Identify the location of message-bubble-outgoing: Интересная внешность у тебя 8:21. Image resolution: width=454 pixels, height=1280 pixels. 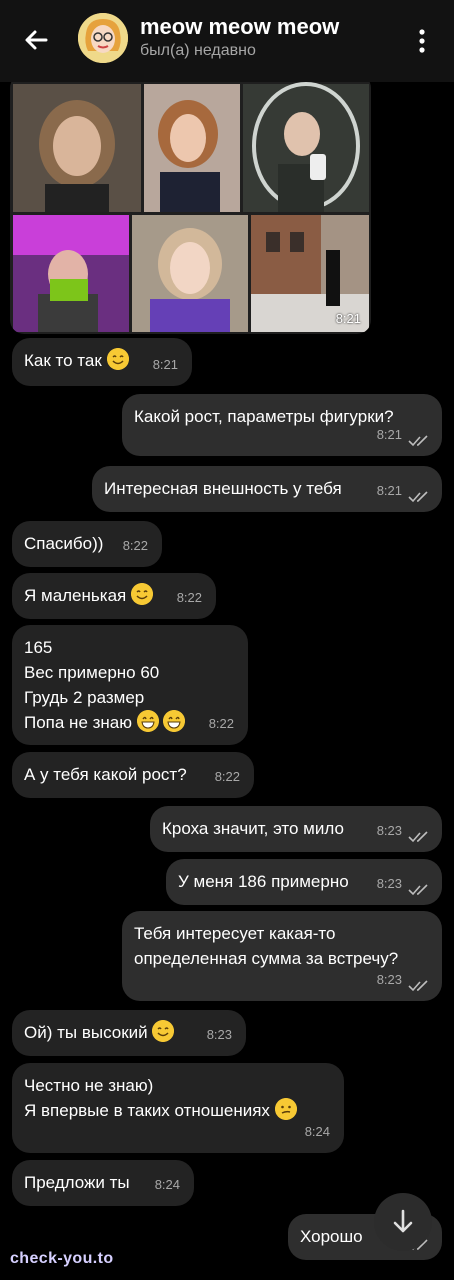
(267, 489).